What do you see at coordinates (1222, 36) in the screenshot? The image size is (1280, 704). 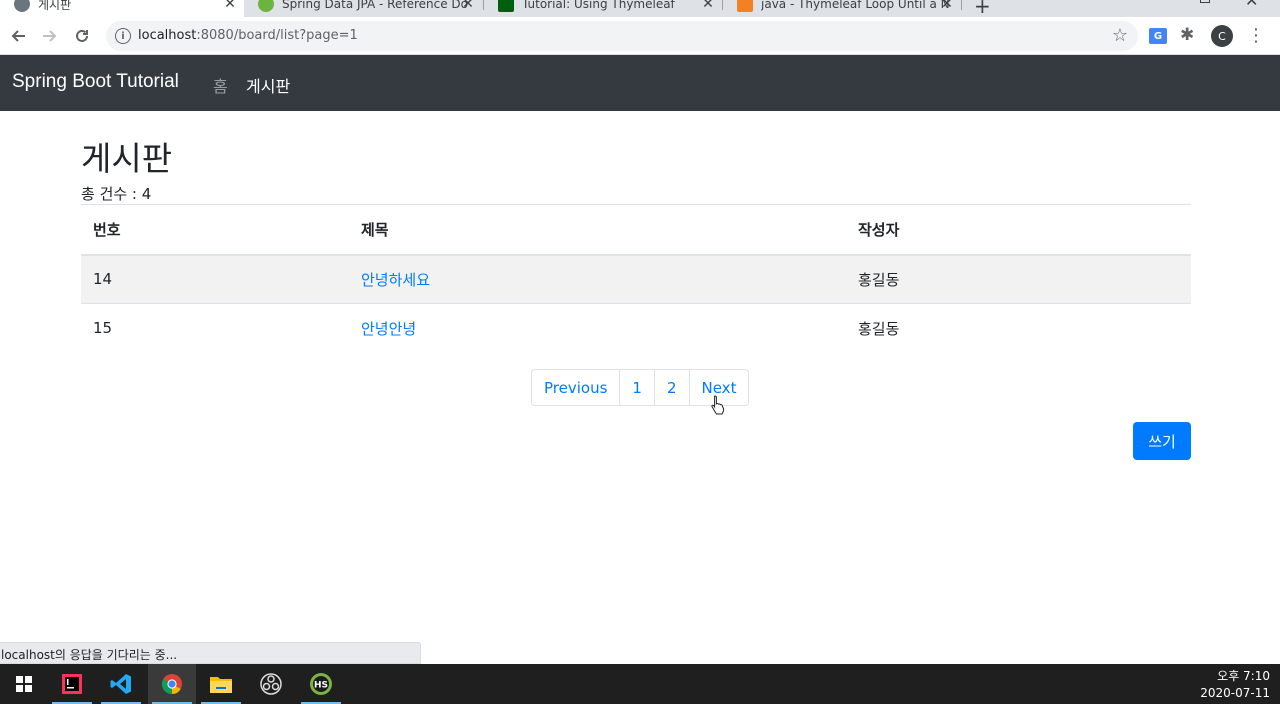 I see `profile-avatar: C` at bounding box center [1222, 36].